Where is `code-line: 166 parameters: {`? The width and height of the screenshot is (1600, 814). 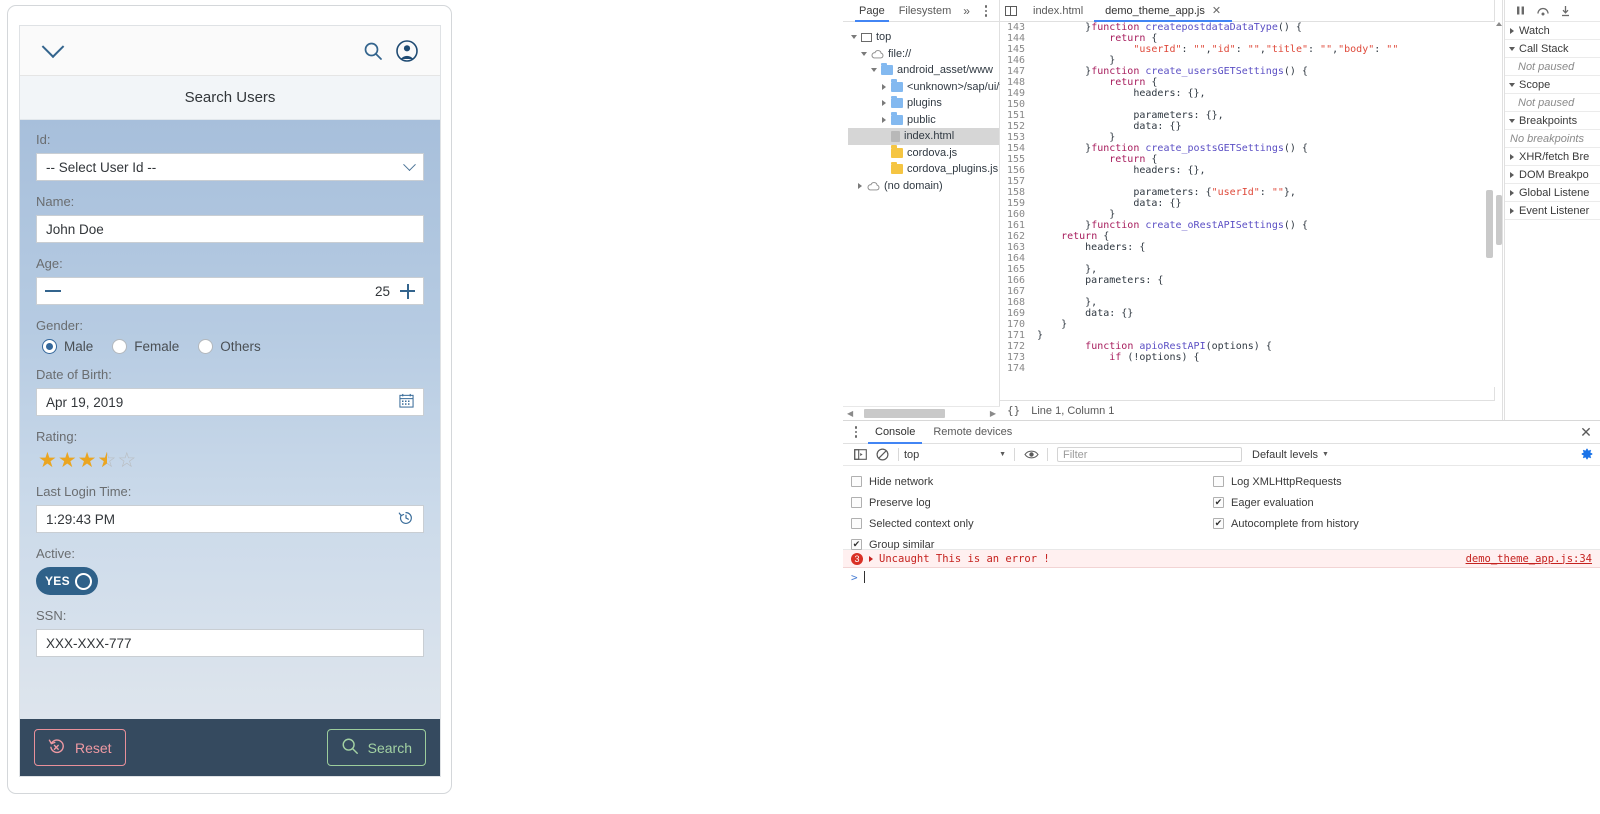
code-line: 166 parameters: { is located at coordinates (1247, 280).